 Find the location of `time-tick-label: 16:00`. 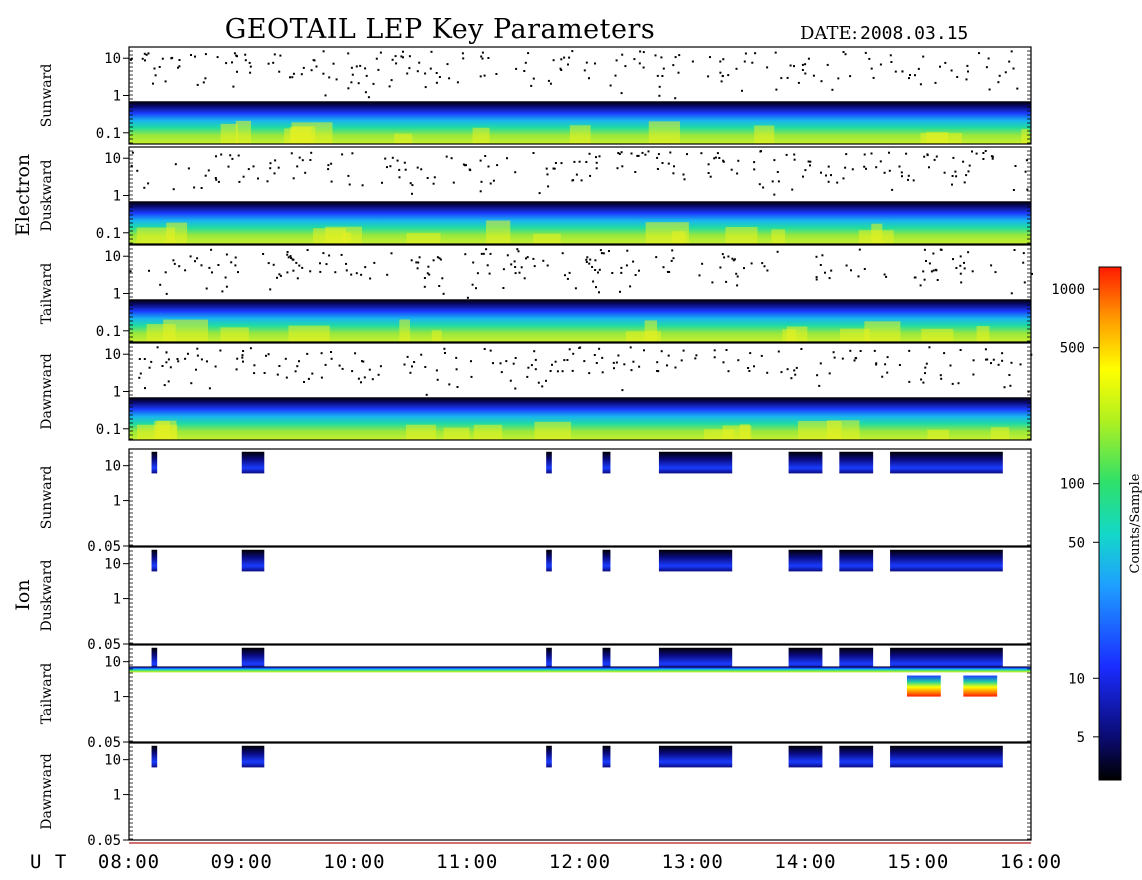

time-tick-label: 16:00 is located at coordinates (1031, 862).